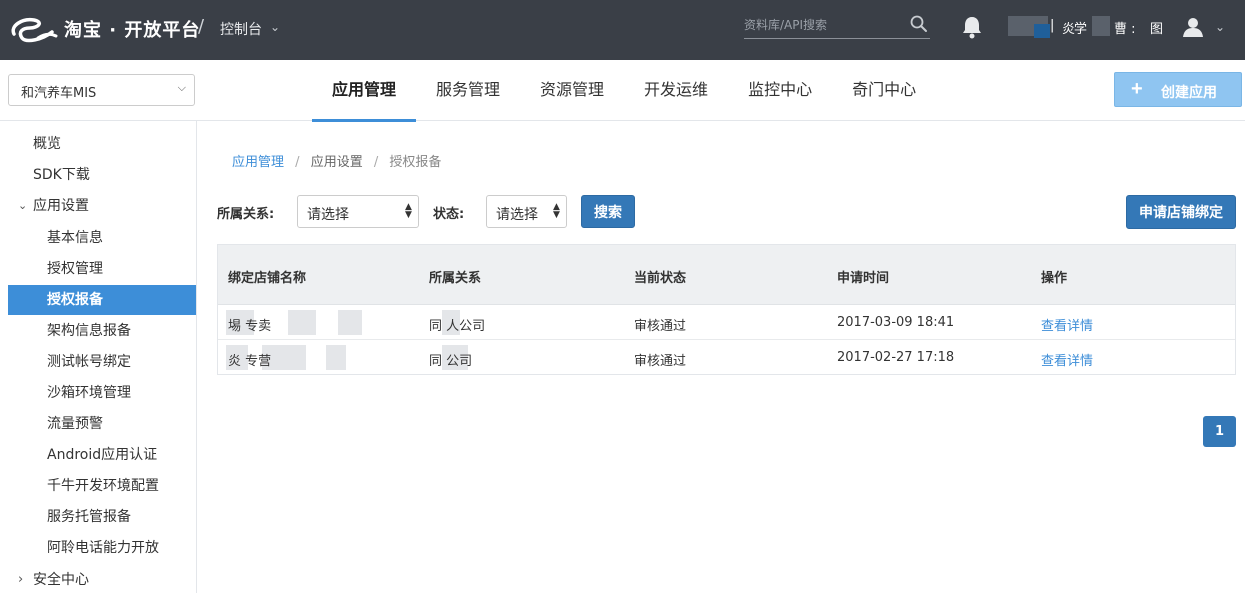  What do you see at coordinates (517, 215) in the screenshot?
I see `status-filter-value: 请选择` at bounding box center [517, 215].